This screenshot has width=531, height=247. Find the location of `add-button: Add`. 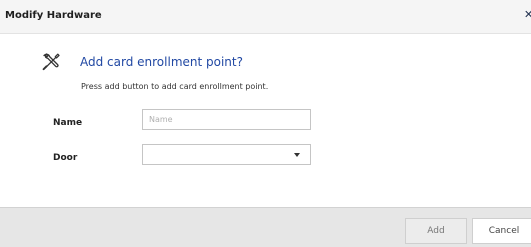

add-button: Add is located at coordinates (436, 231).